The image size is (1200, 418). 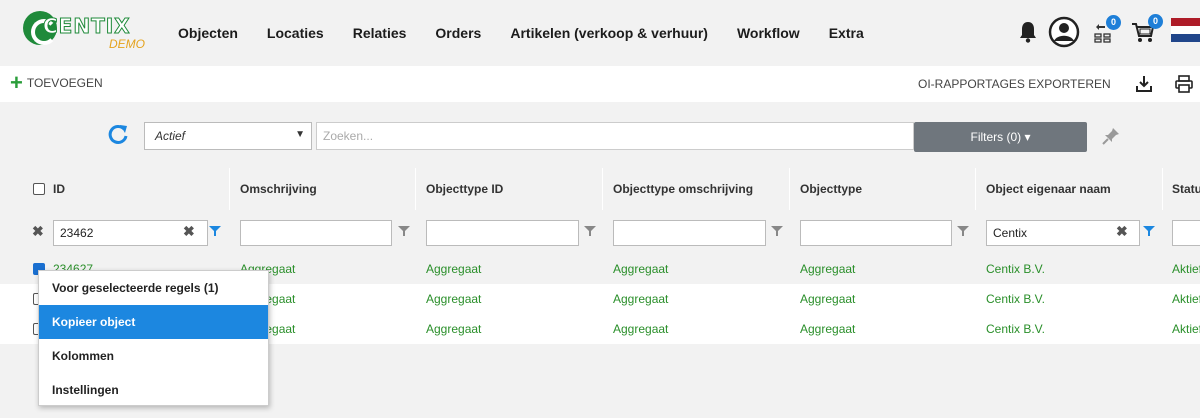 I want to click on bell-icon, so click(x=1028, y=33).